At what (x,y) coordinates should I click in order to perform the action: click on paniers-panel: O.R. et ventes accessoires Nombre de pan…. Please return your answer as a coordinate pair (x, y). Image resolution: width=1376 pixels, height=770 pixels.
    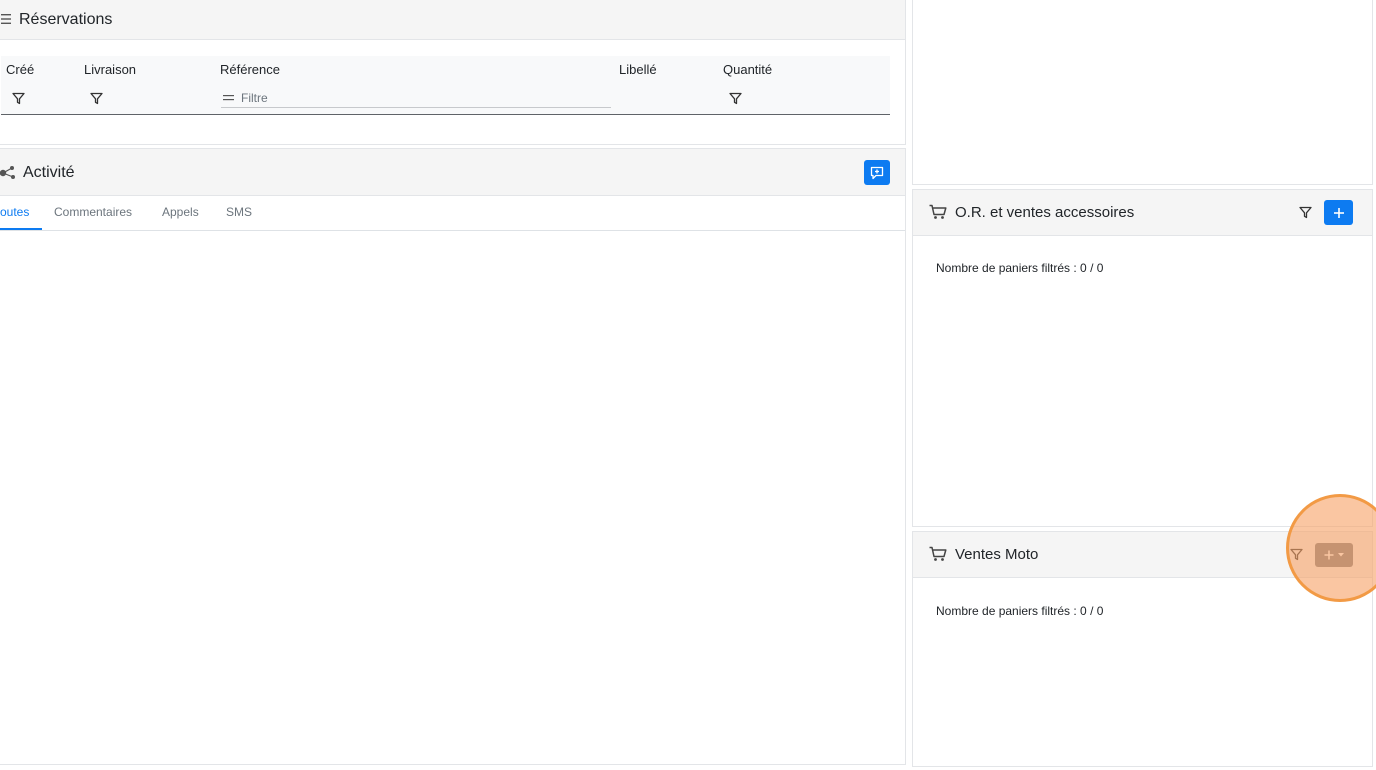
    Looking at the image, I should click on (1142, 358).